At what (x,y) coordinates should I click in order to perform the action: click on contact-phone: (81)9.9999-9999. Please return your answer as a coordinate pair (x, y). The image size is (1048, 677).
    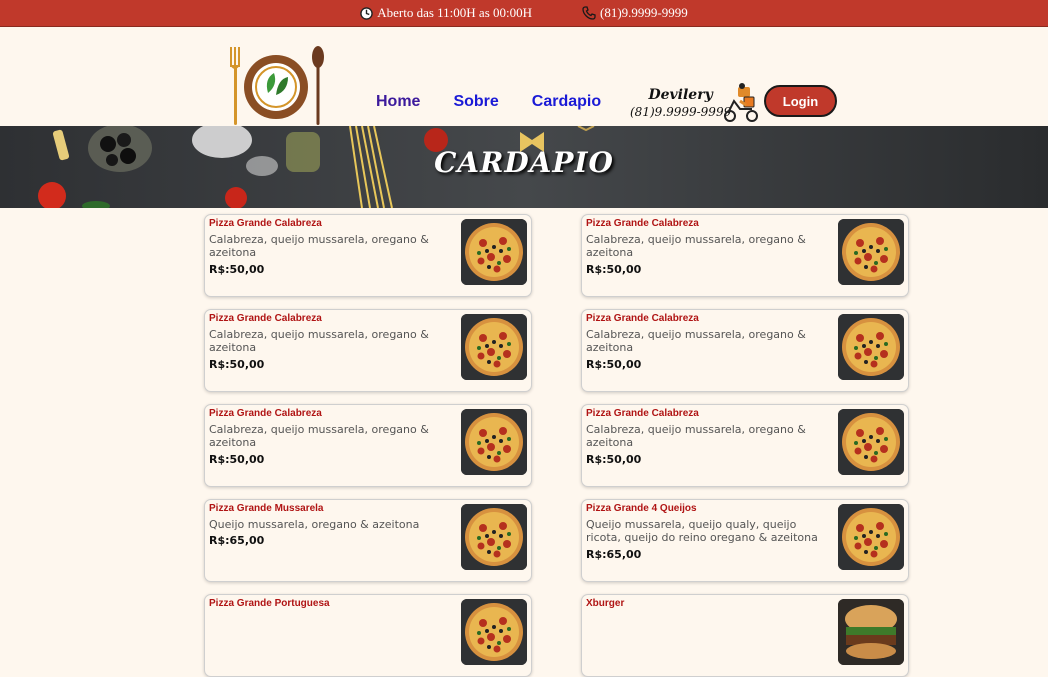
    Looking at the image, I should click on (635, 13).